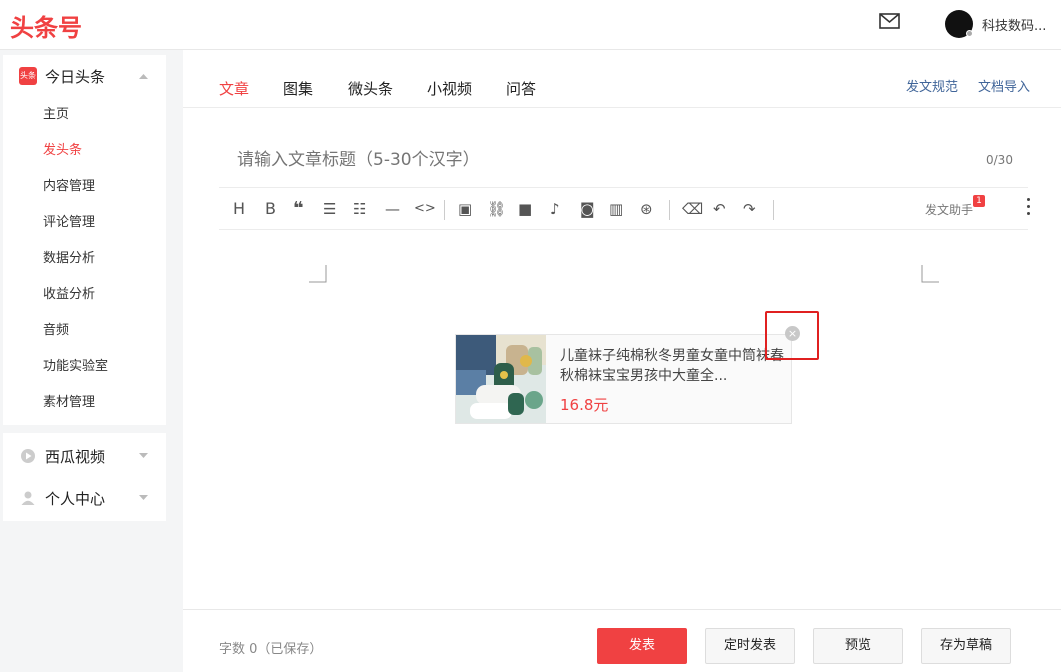 This screenshot has width=1061, height=672. What do you see at coordinates (84, 403) in the screenshot?
I see `sidebar-item-materials: 素材管理` at bounding box center [84, 403].